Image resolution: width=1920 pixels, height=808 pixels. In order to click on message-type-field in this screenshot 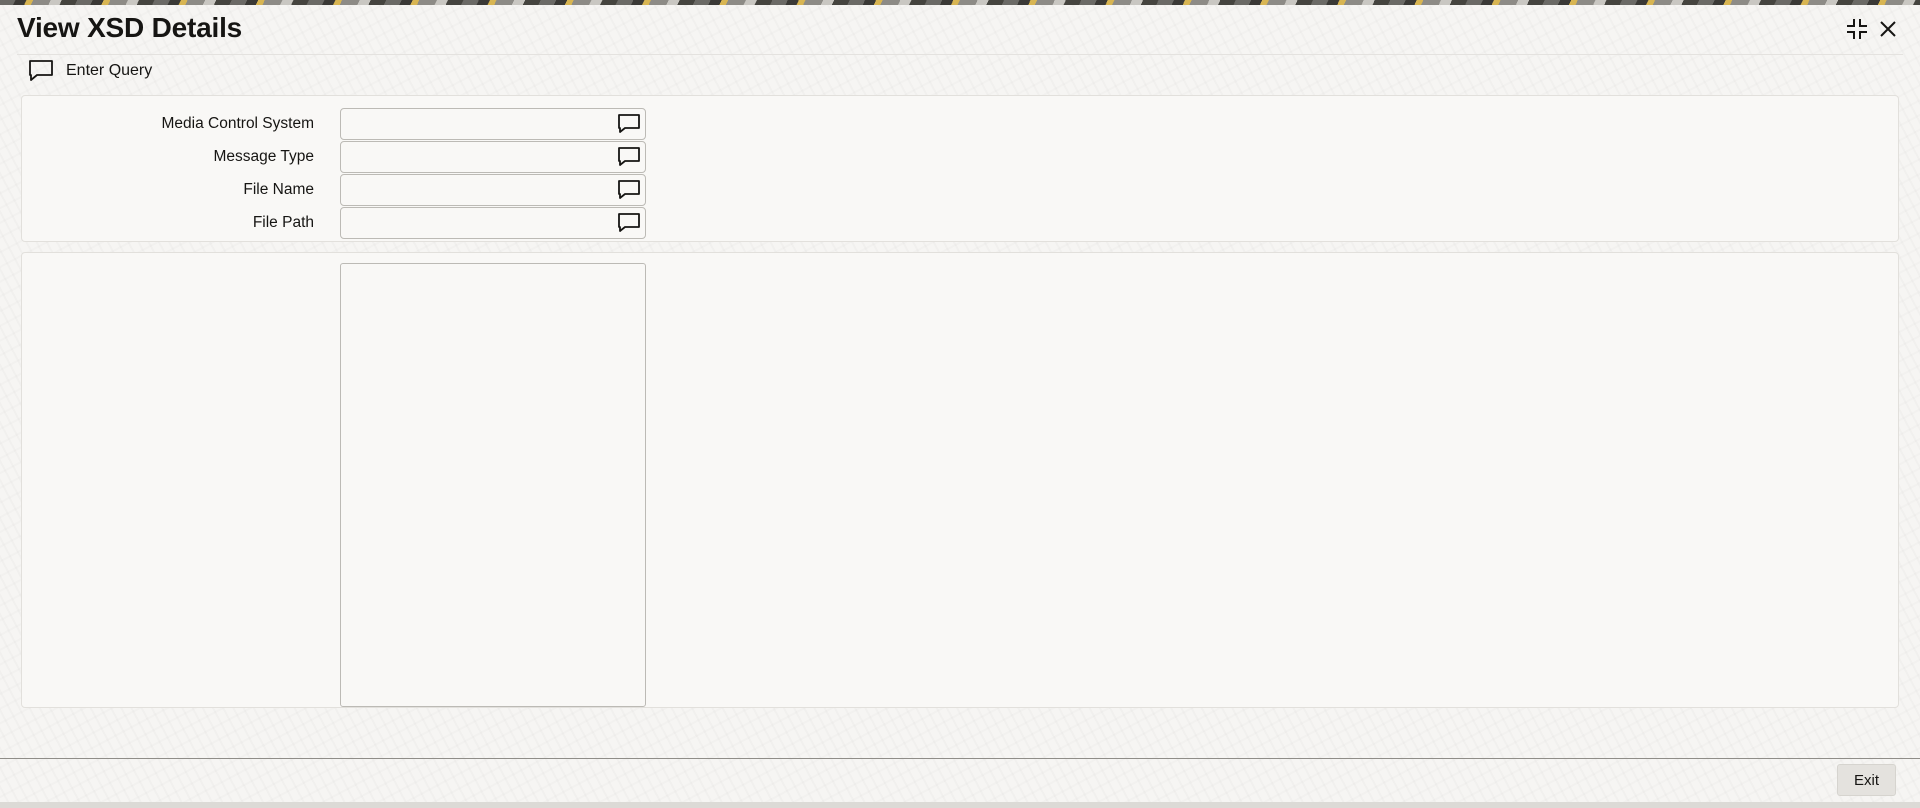, I will do `click(493, 157)`.